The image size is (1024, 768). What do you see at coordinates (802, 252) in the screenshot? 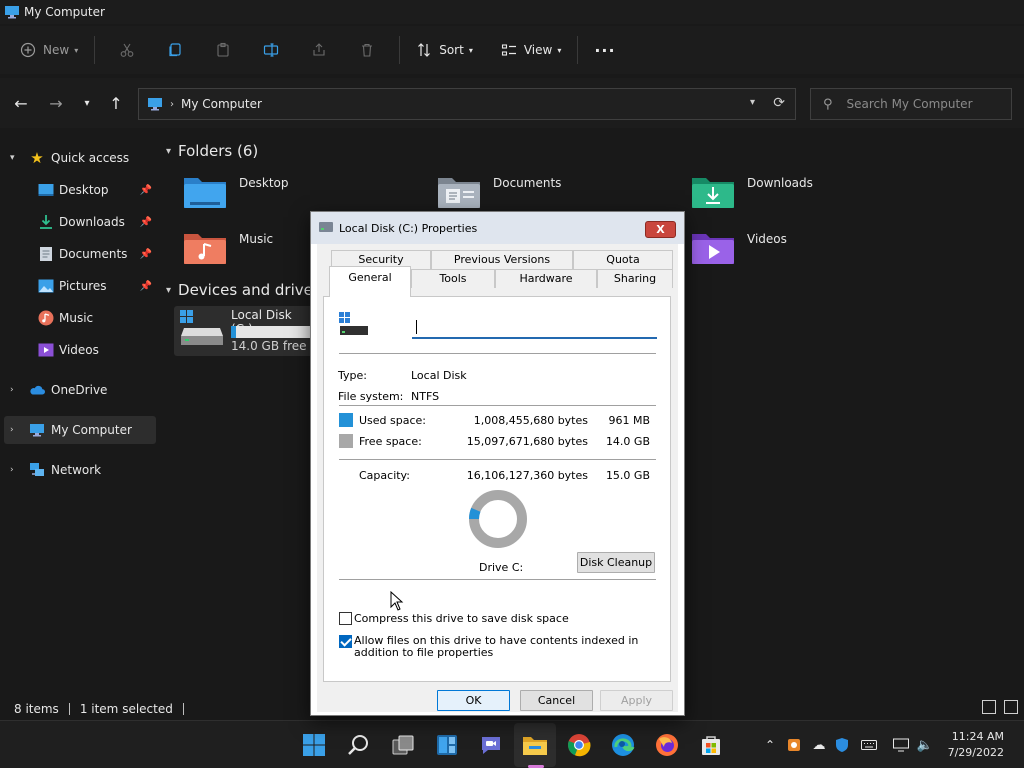
I see `folder-videos: Videos` at bounding box center [802, 252].